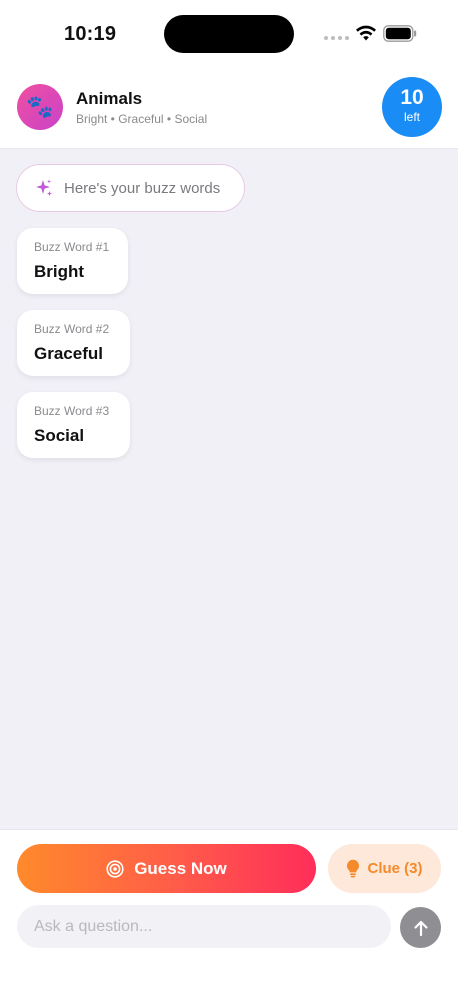 This screenshot has width=458, height=996. I want to click on questions-left-count: 10, so click(412, 97).